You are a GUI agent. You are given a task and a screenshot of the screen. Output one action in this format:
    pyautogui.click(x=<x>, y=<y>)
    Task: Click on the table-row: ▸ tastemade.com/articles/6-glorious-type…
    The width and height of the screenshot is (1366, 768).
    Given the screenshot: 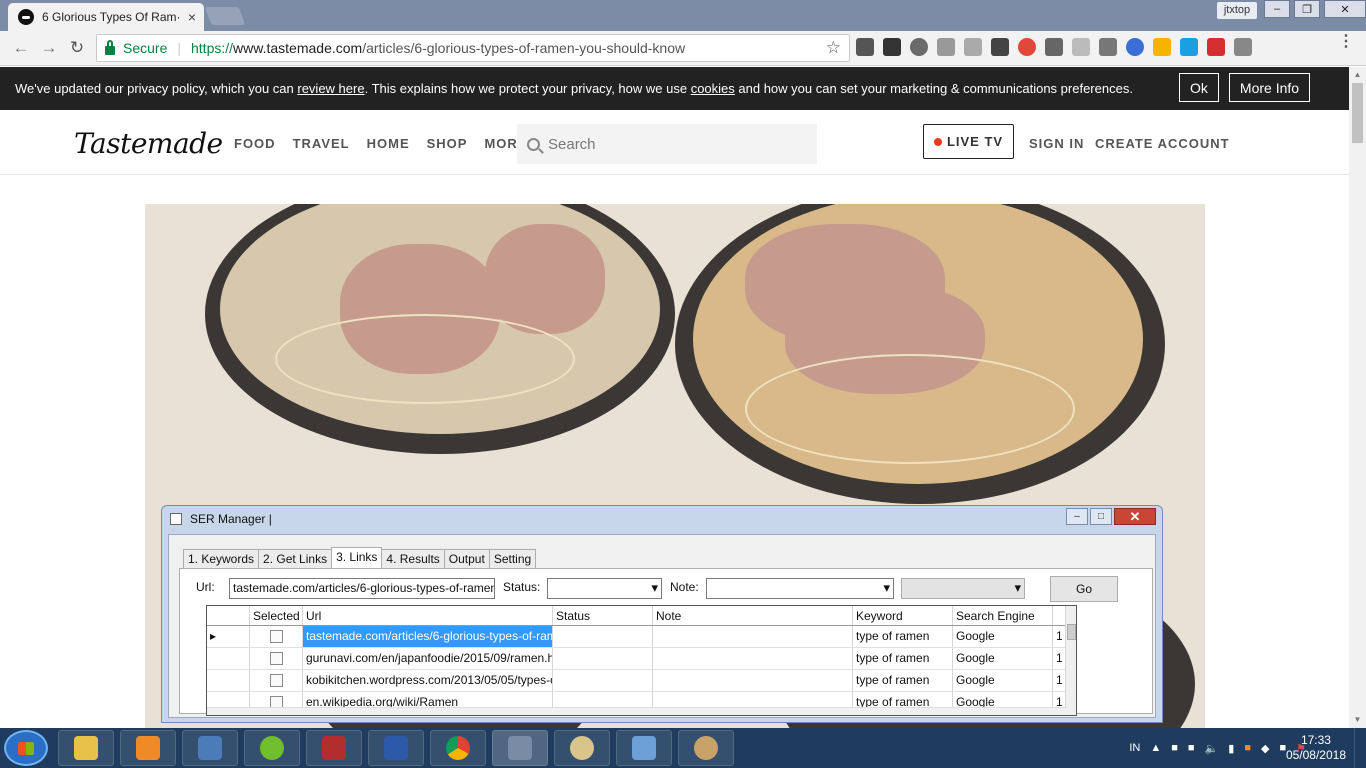 What is the action you would take?
    pyautogui.click(x=637, y=637)
    